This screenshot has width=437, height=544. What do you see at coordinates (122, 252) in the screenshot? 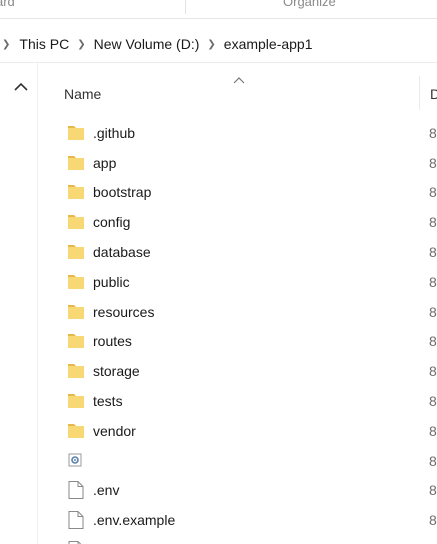
I see `file-name: database` at bounding box center [122, 252].